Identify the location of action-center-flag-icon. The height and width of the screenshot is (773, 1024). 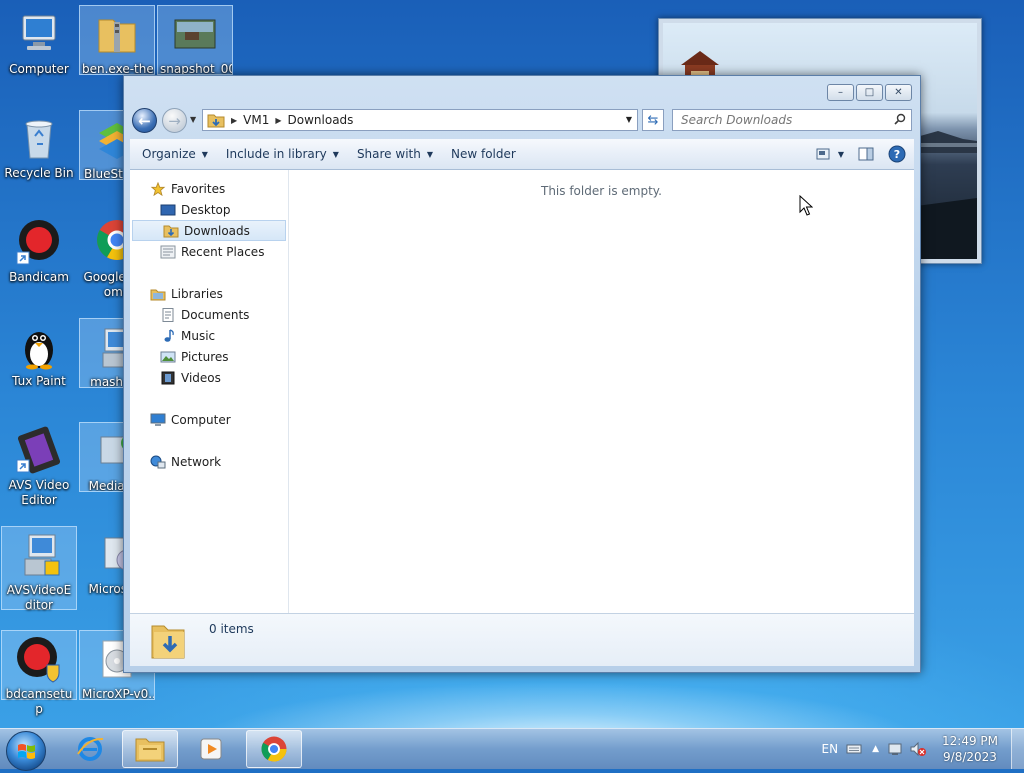
(895, 749).